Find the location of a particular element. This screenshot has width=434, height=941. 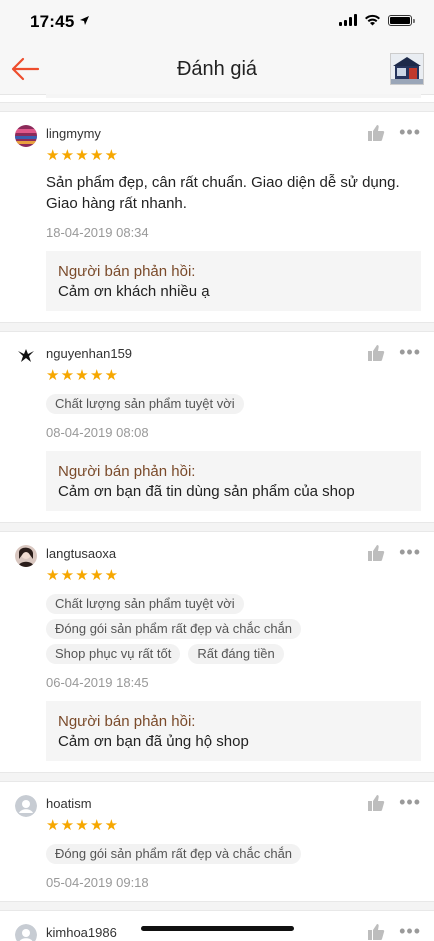

review-date: 18-04-2019 08:34 is located at coordinates (97, 232).